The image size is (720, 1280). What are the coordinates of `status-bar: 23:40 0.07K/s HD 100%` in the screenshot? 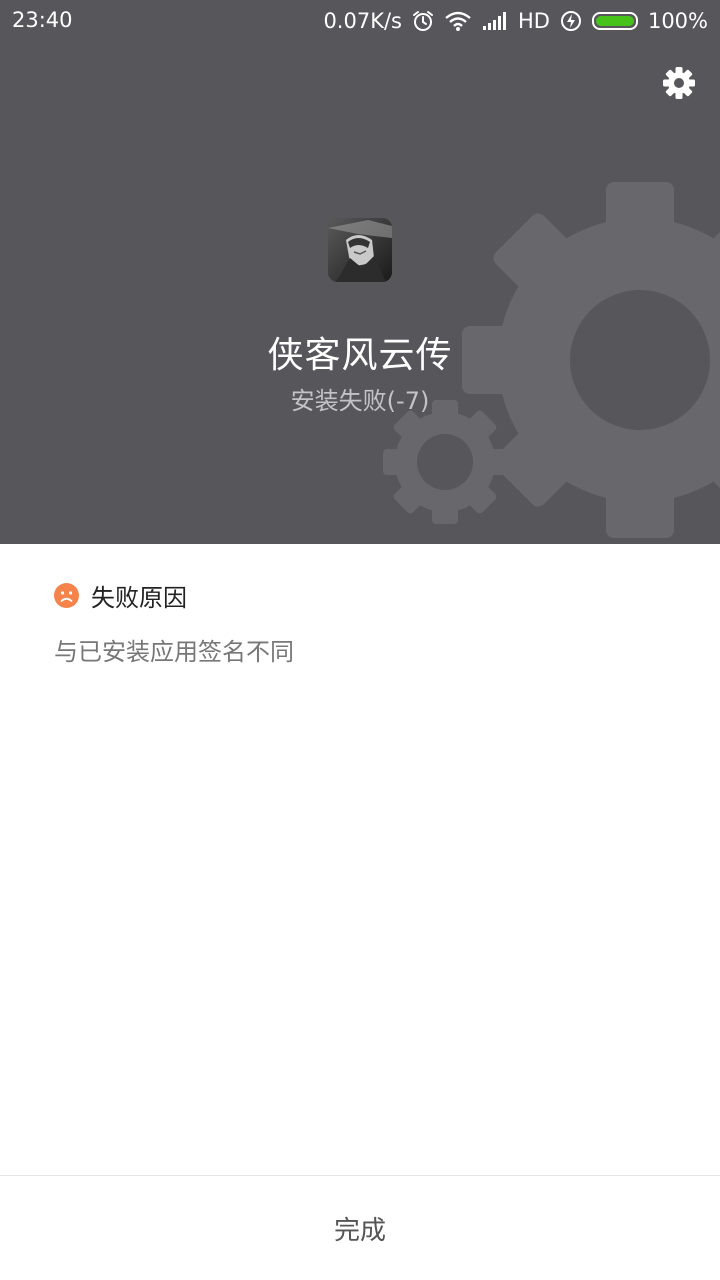 It's located at (360, 21).